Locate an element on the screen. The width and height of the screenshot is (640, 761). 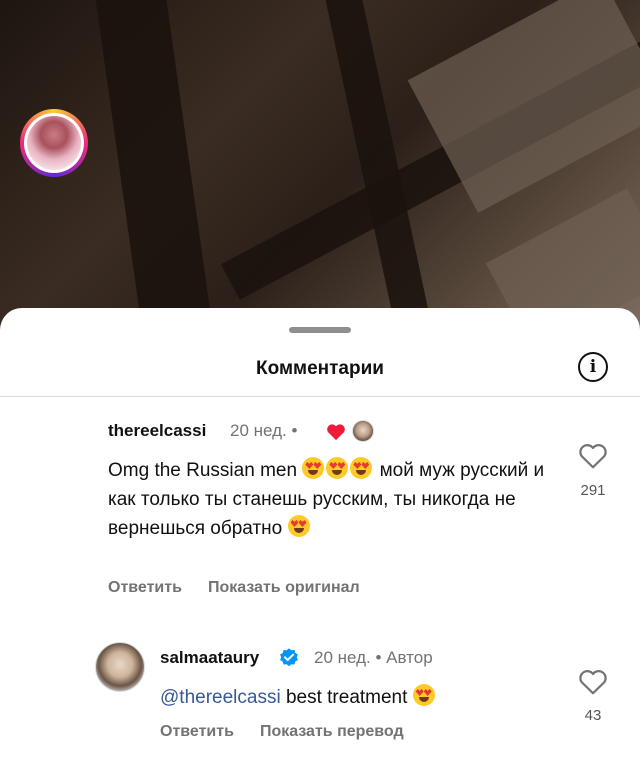
divider is located at coordinates (320, 396).